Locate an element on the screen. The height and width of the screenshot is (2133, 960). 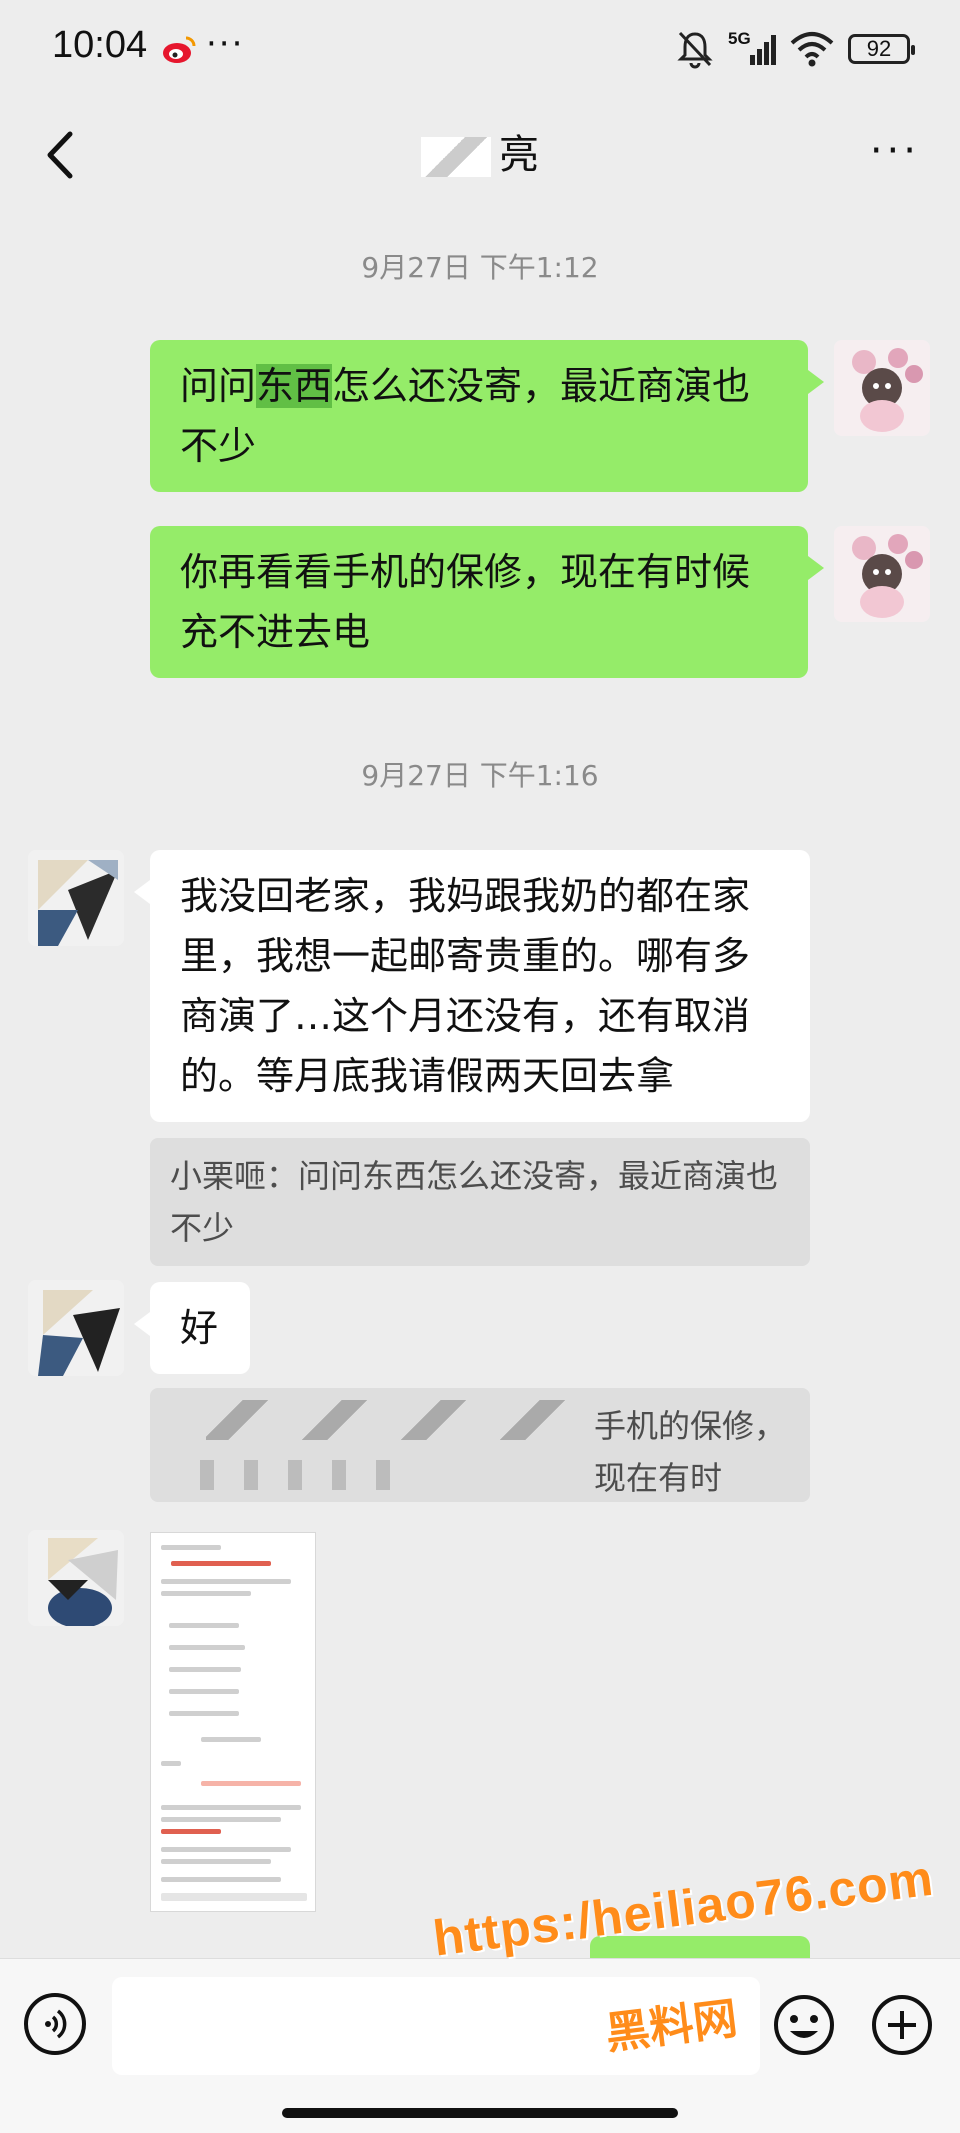
redacted-quote-line is located at coordinates (290, 1475).